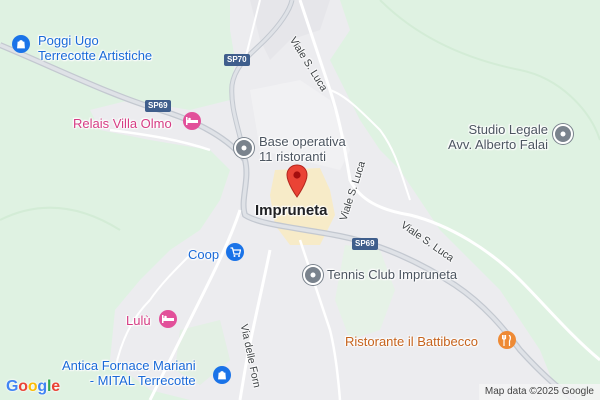 This screenshot has width=600, height=400. Describe the element at coordinates (12, 386) in the screenshot. I see `logo-letter: G` at that location.